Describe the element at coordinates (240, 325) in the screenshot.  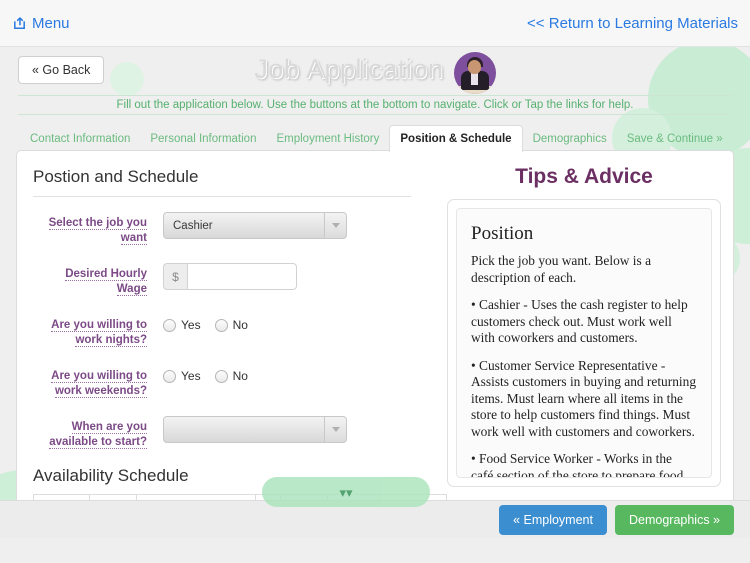
I see `nights-no-label: No` at that location.